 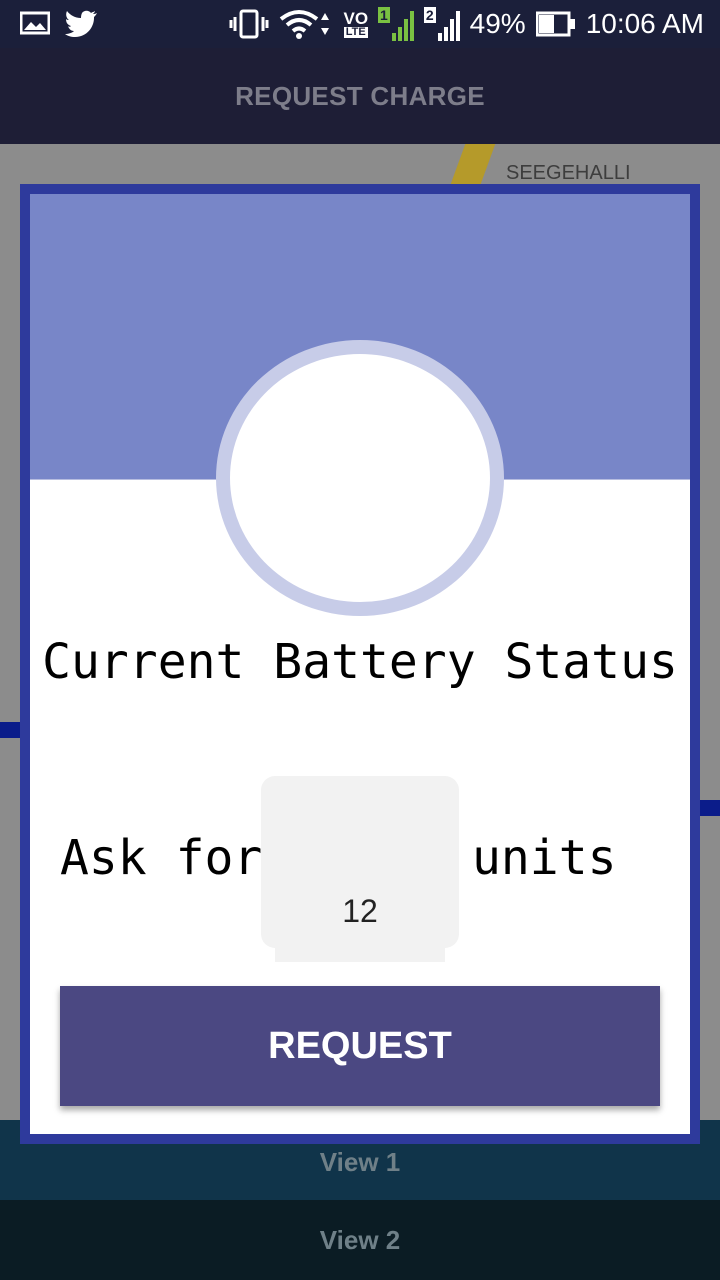 I want to click on map-route-left, so click(x=10, y=730).